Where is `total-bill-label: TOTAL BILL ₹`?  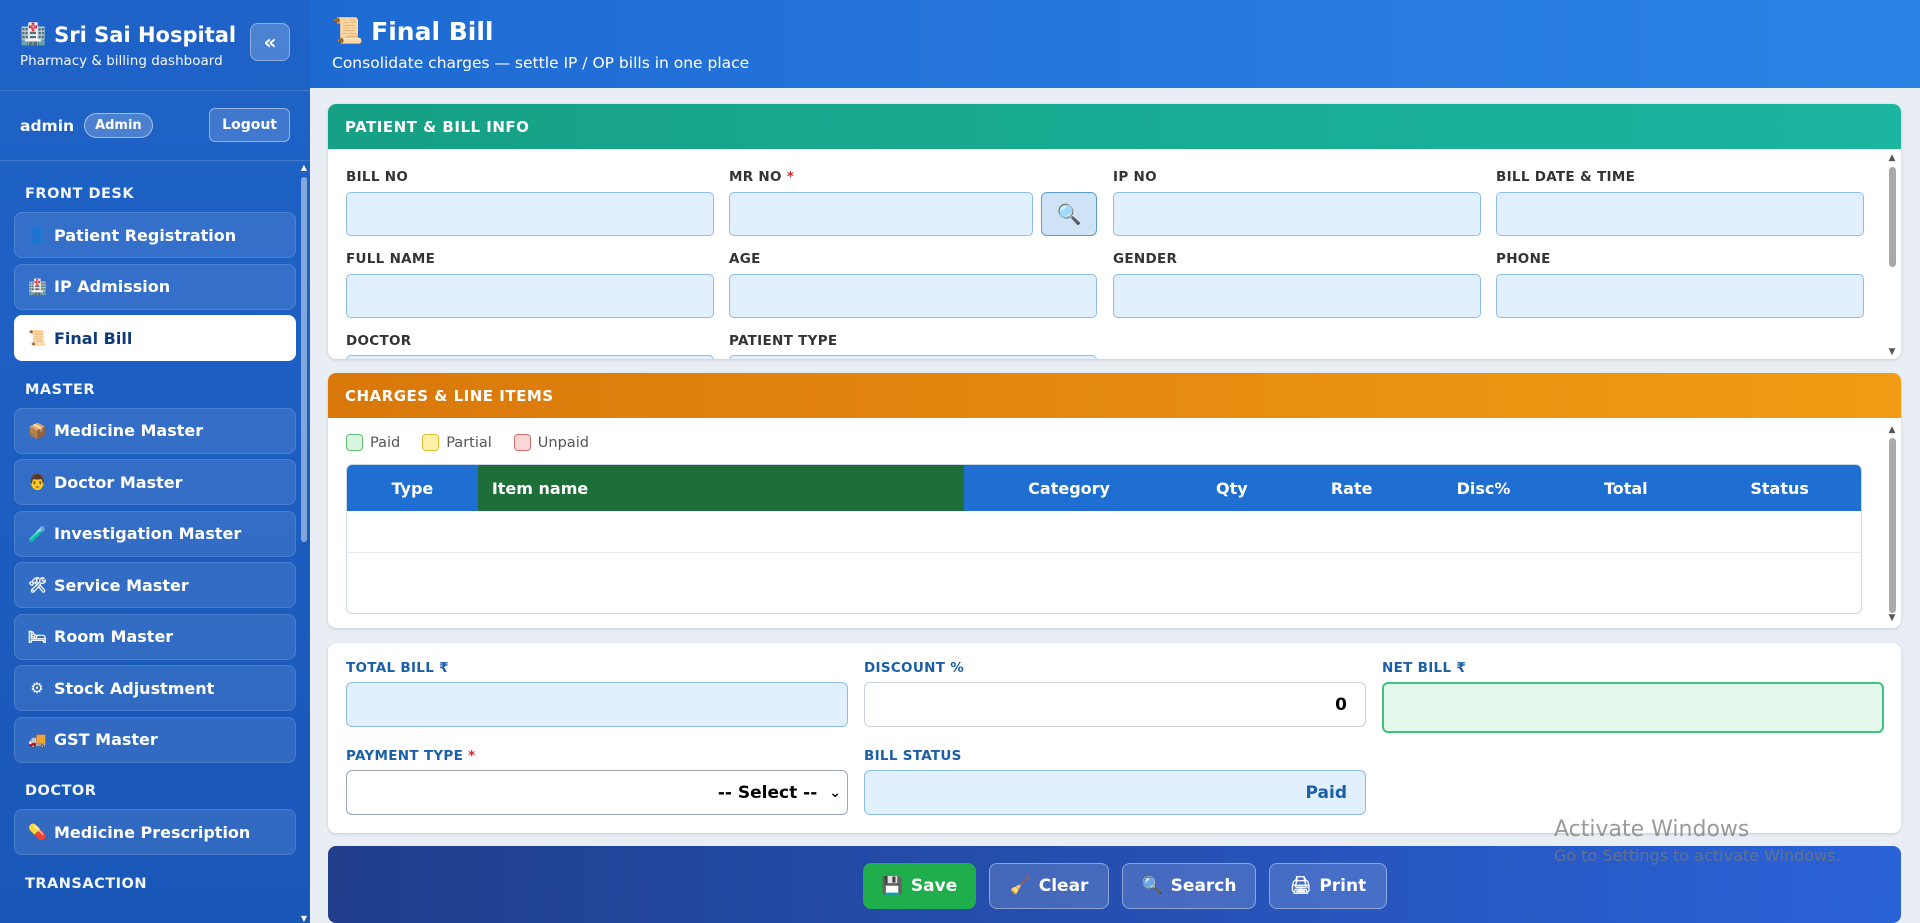
total-bill-label: TOTAL BILL ₹ is located at coordinates (397, 668).